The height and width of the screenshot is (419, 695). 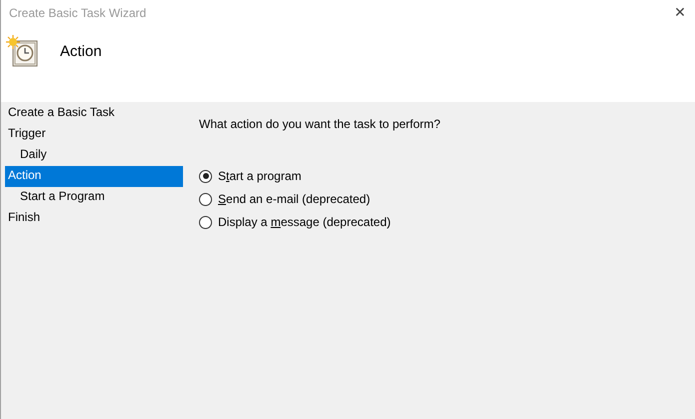 What do you see at coordinates (94, 176) in the screenshot?
I see `step-item: Action` at bounding box center [94, 176].